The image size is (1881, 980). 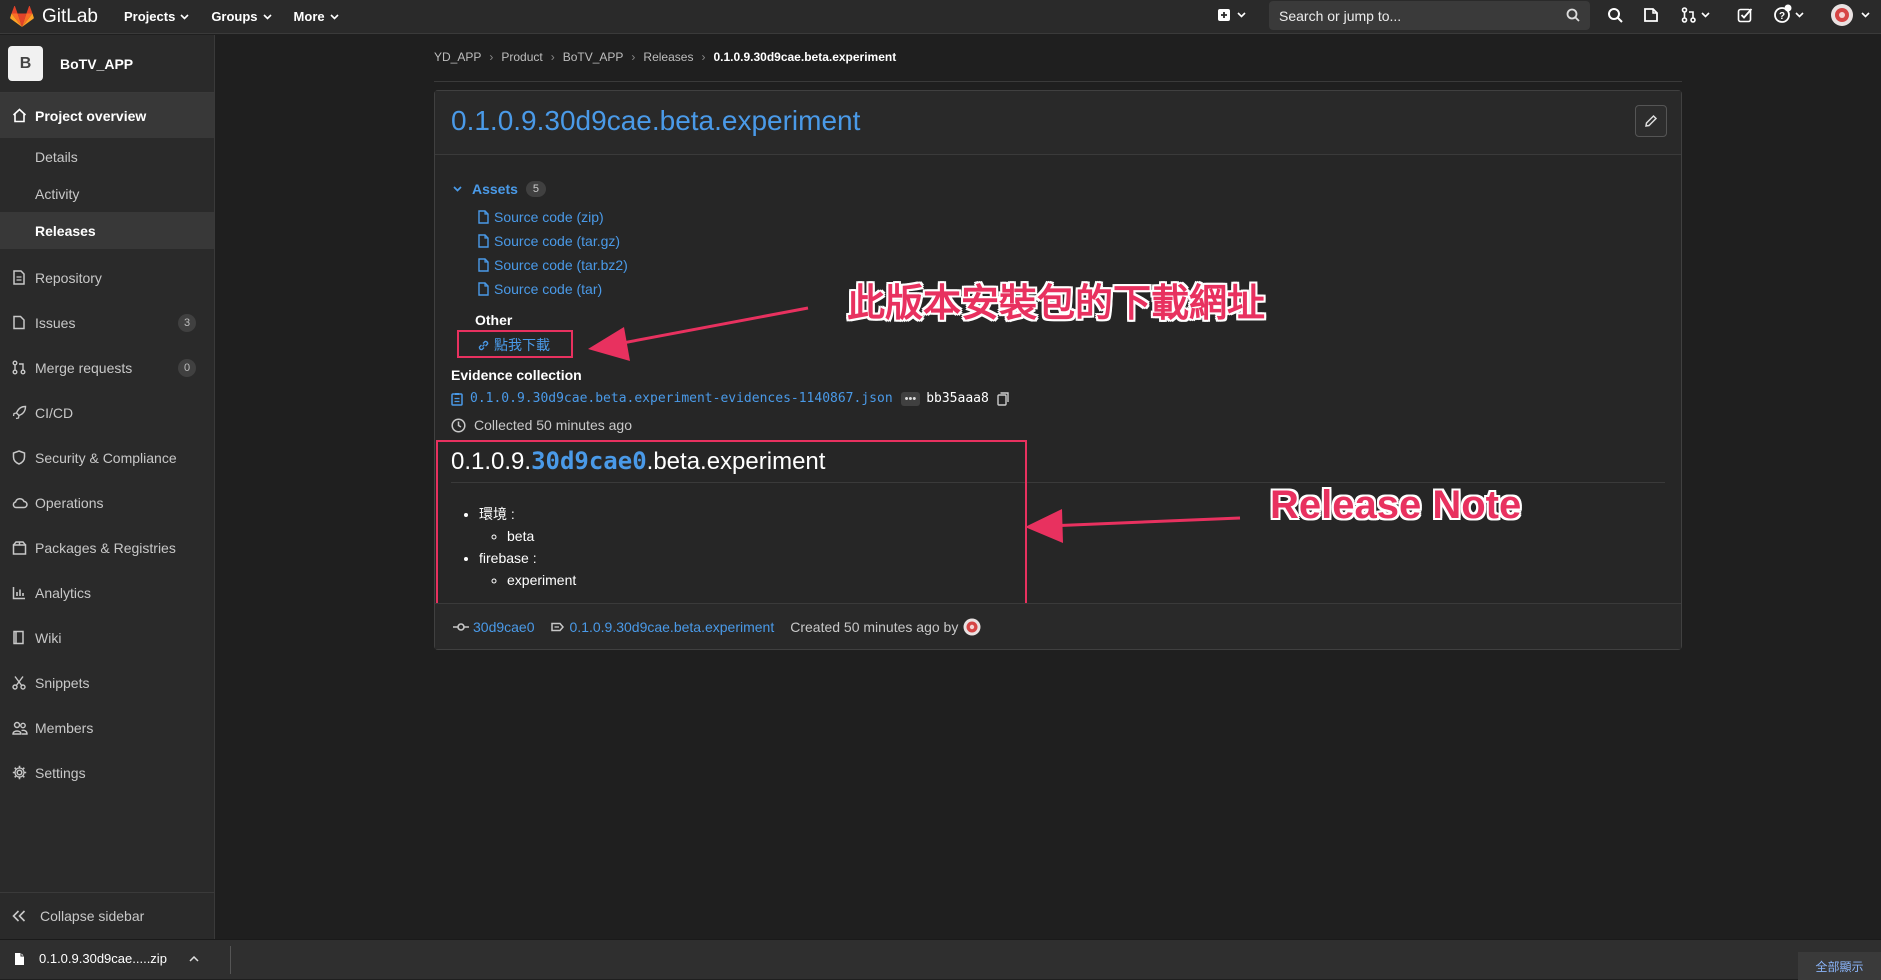 What do you see at coordinates (1745, 15) in the screenshot?
I see `todo-checkbox-icon` at bounding box center [1745, 15].